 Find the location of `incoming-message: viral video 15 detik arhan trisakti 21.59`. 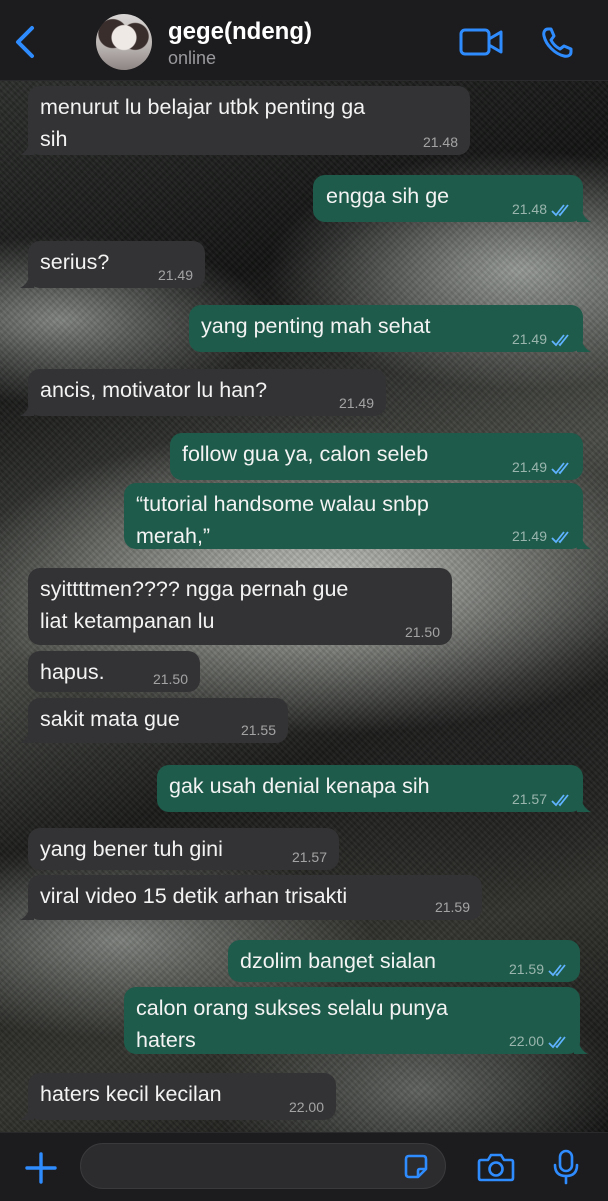

incoming-message: viral video 15 detik arhan trisakti 21.59 is located at coordinates (251, 897).